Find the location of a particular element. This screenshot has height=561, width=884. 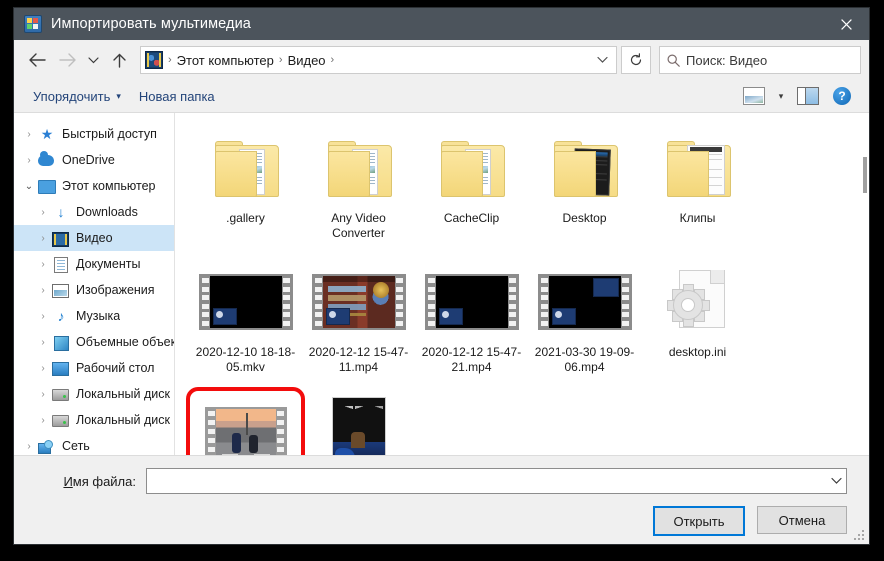

sidebar-item-8: › Объемные объекты is located at coordinates (94, 342).